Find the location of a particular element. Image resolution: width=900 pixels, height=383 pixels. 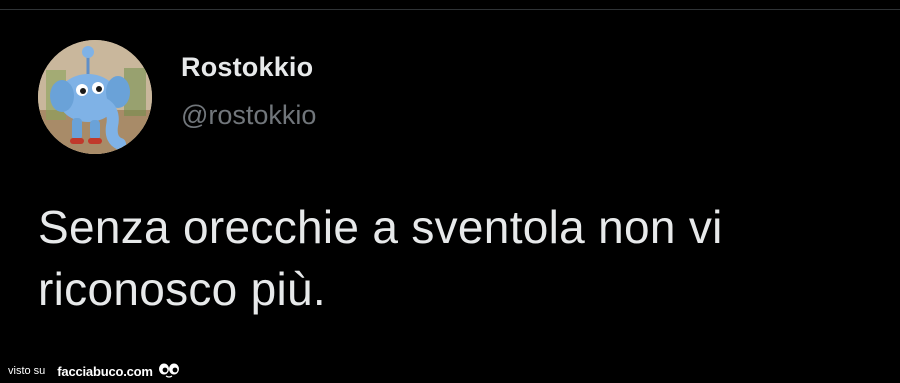

user-handle: @rostokkio is located at coordinates (248, 115).